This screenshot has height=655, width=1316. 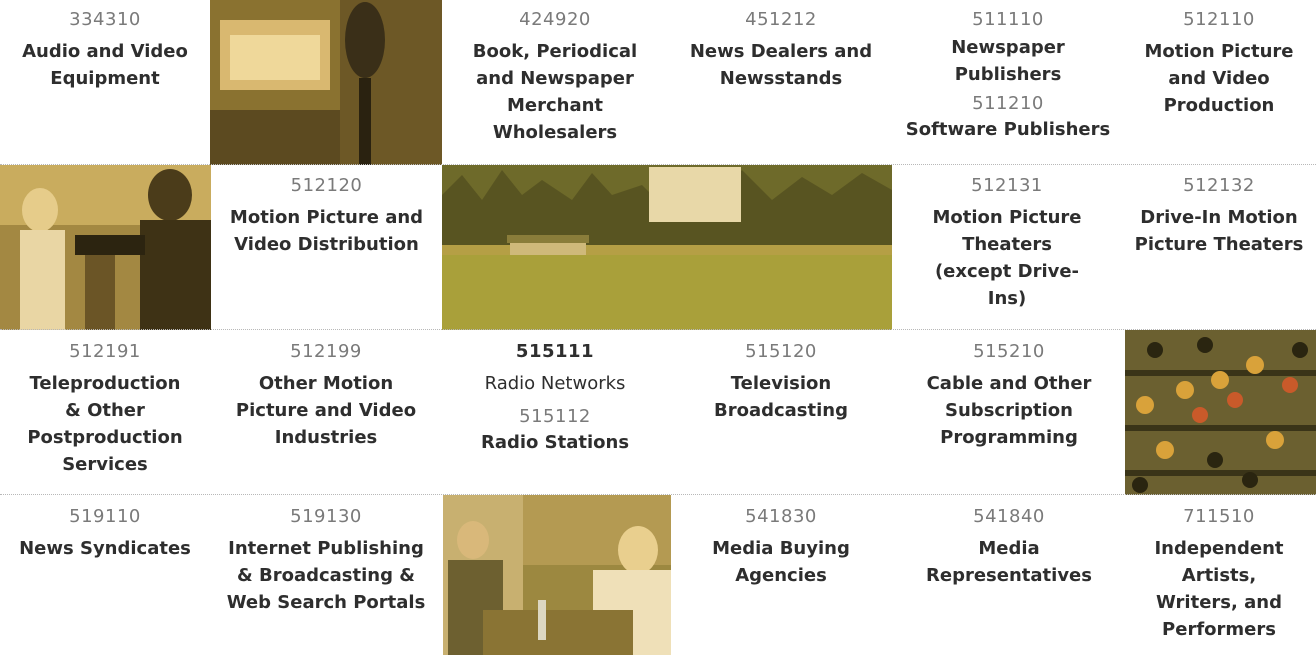 What do you see at coordinates (1009, 351) in the screenshot?
I see `naics-code: 515210` at bounding box center [1009, 351].